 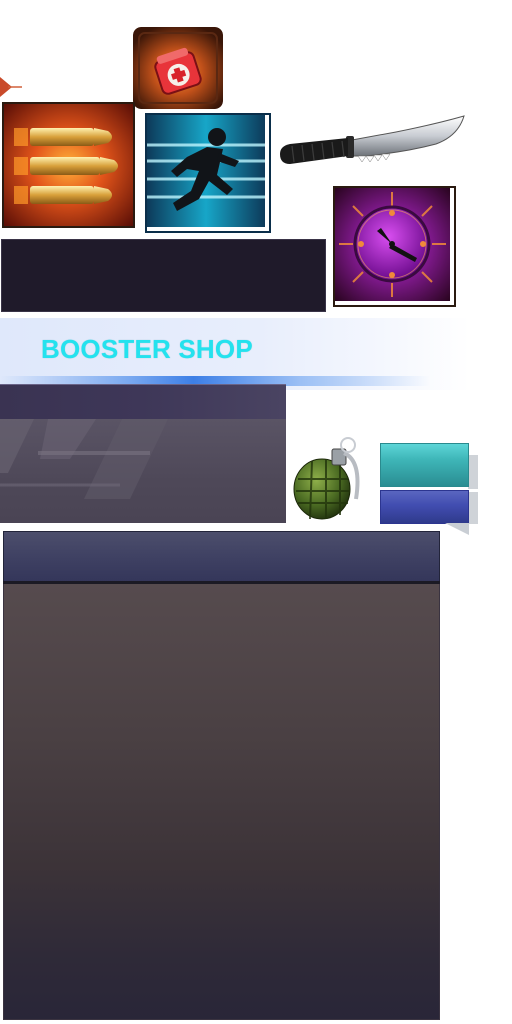 What do you see at coordinates (178, 68) in the screenshot?
I see `medkit-icon` at bounding box center [178, 68].